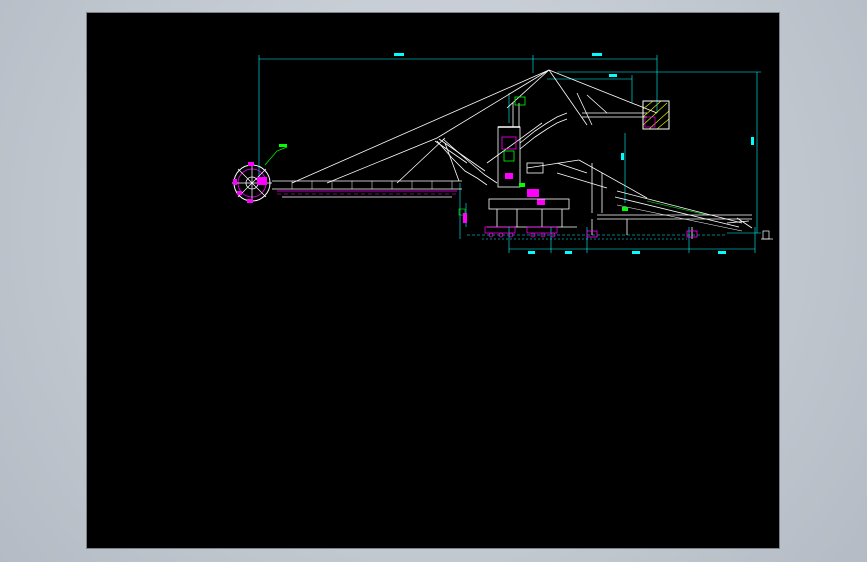  What do you see at coordinates (656, 115) in the screenshot?
I see `counterweight` at bounding box center [656, 115].